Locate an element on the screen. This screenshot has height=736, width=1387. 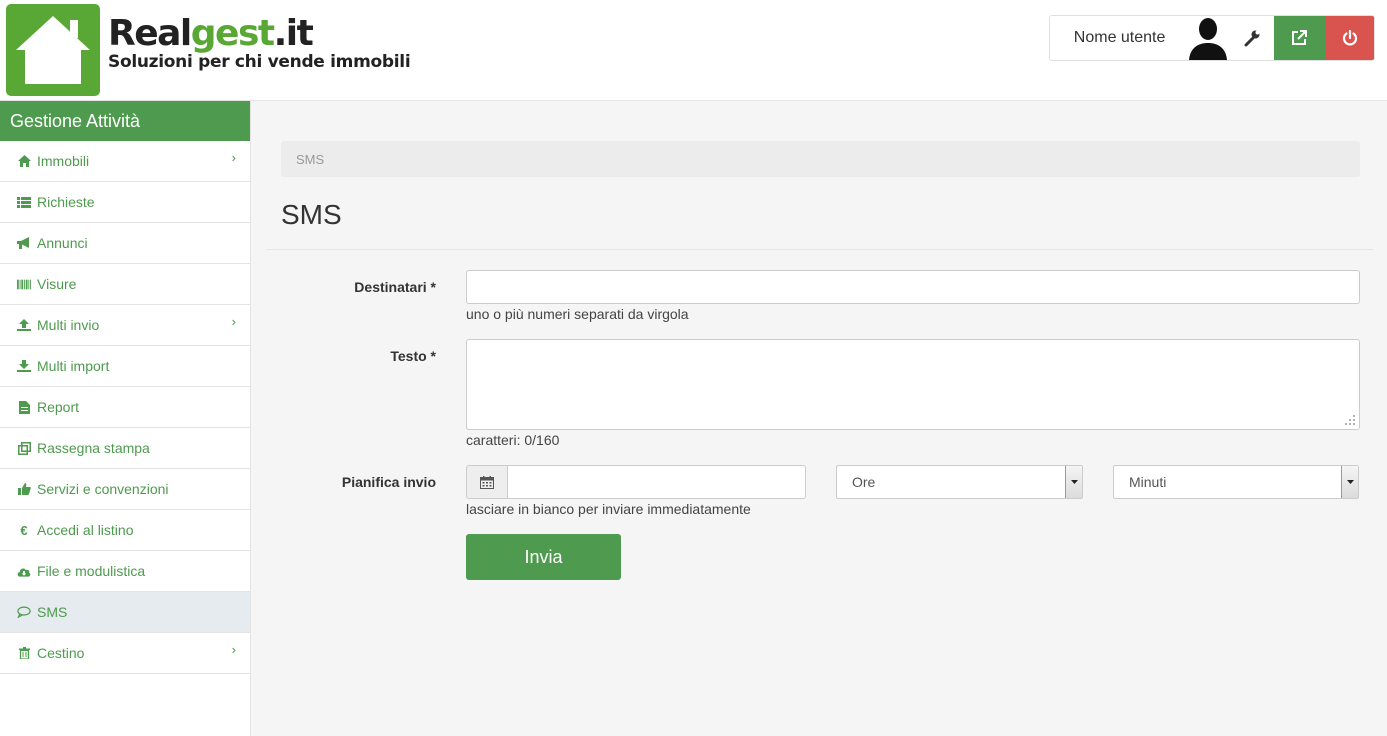
sidebar-item-servizi-convenzioni: Servizi e convenzioni is located at coordinates (125, 489).